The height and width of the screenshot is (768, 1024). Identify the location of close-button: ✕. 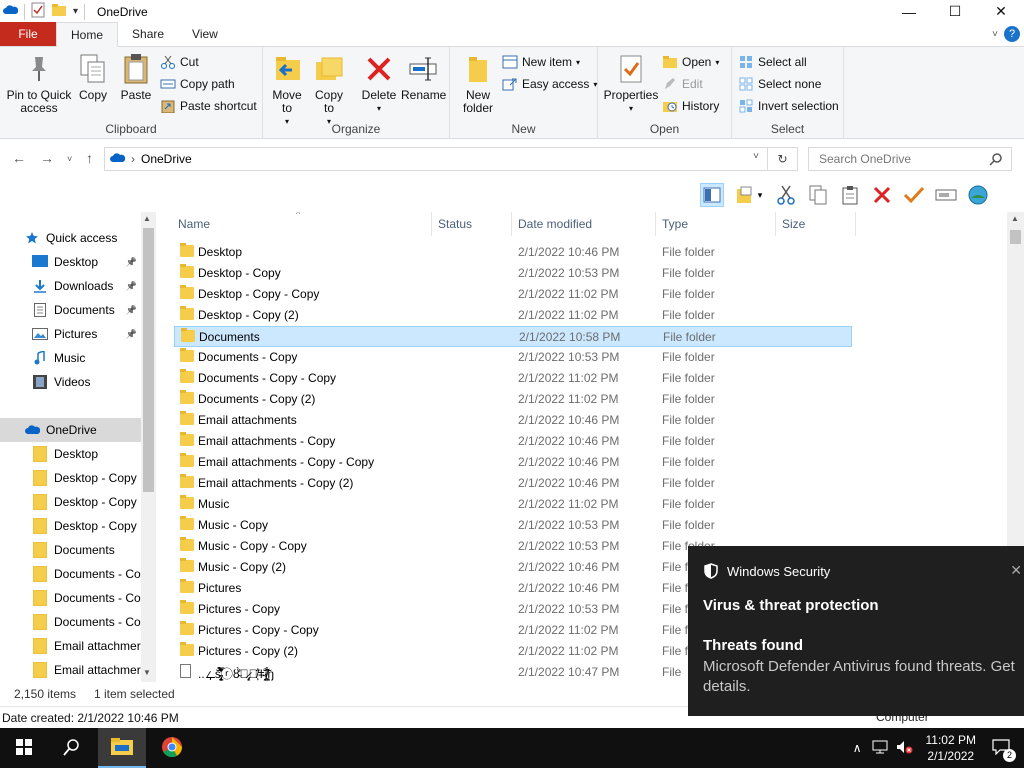
(1001, 11).